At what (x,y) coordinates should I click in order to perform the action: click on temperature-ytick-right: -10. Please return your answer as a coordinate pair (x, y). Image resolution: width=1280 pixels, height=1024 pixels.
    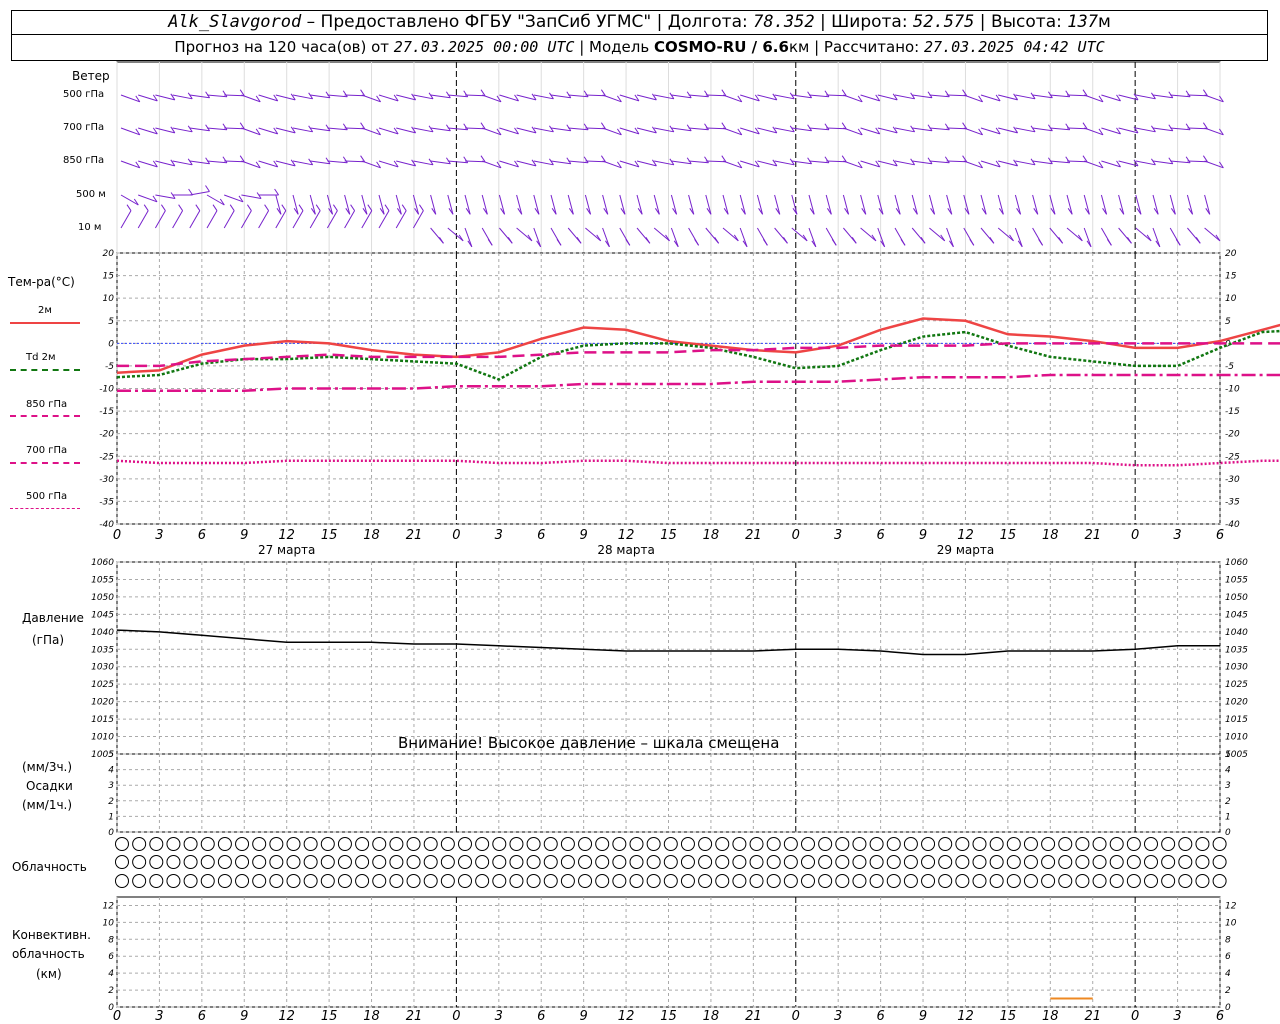
    Looking at the image, I should click on (1232, 390).